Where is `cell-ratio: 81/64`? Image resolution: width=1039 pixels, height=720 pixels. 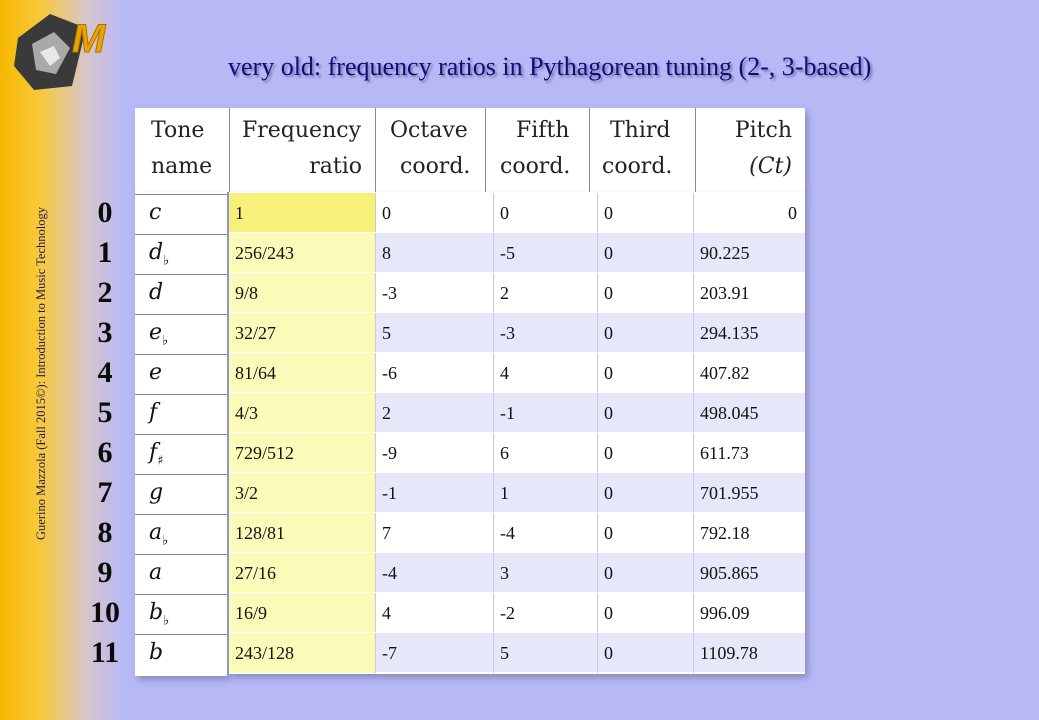
cell-ratio: 81/64 is located at coordinates (302, 373).